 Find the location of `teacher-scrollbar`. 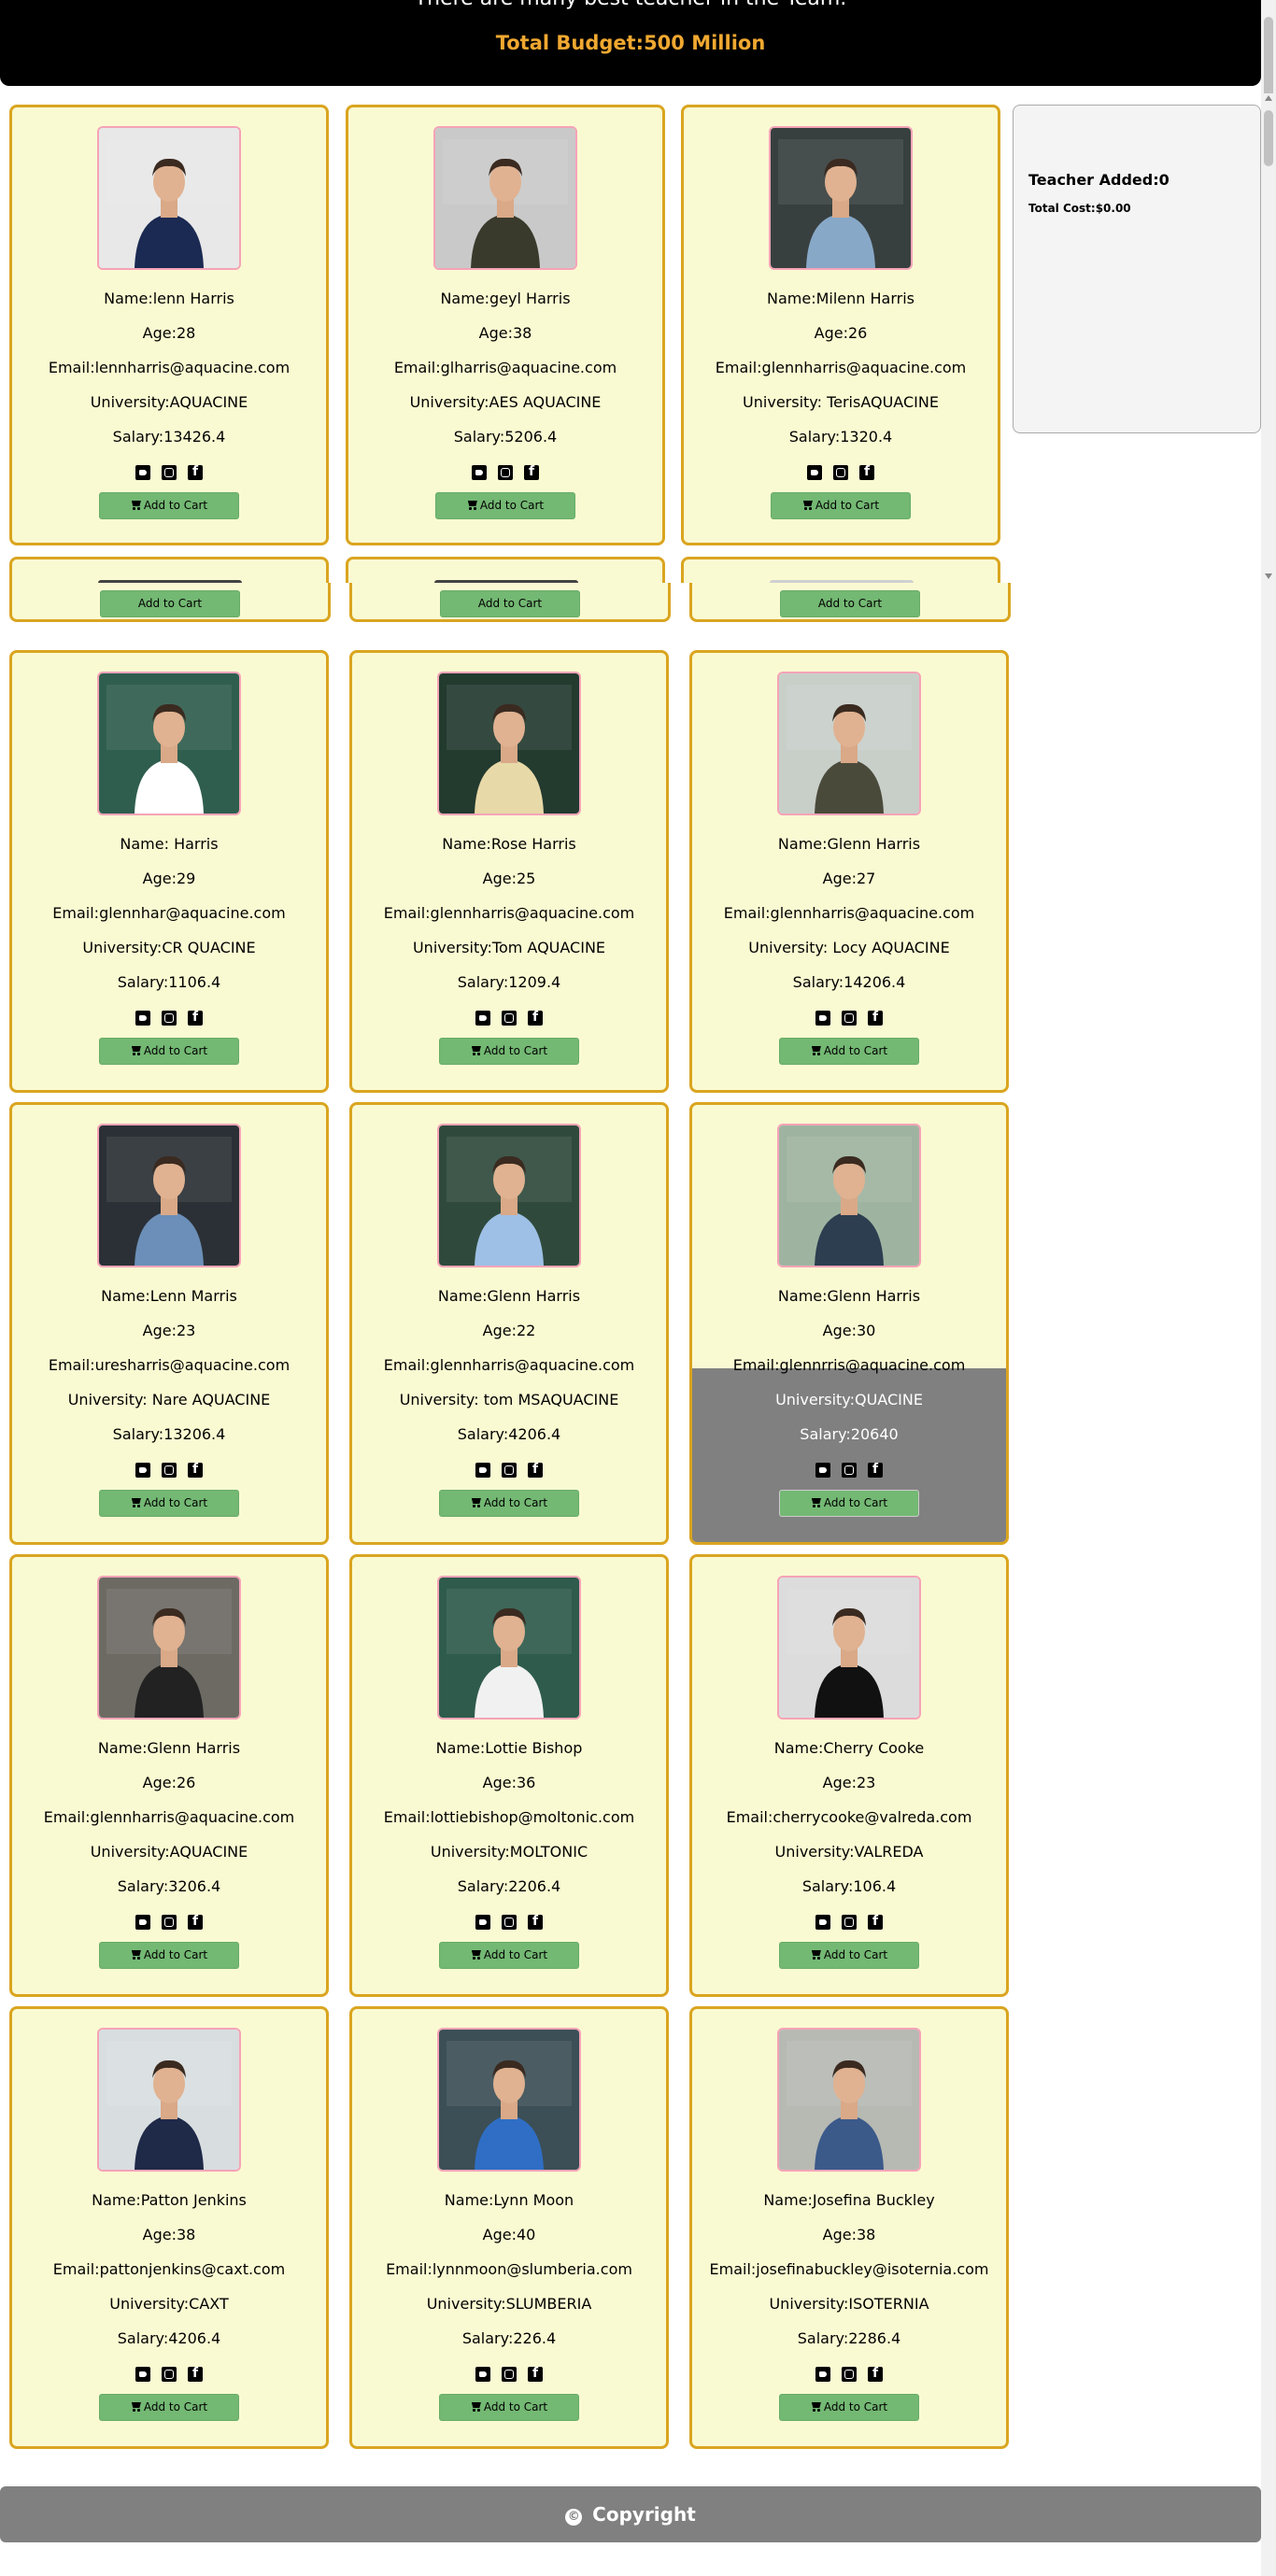

teacher-scrollbar is located at coordinates (1268, 338).